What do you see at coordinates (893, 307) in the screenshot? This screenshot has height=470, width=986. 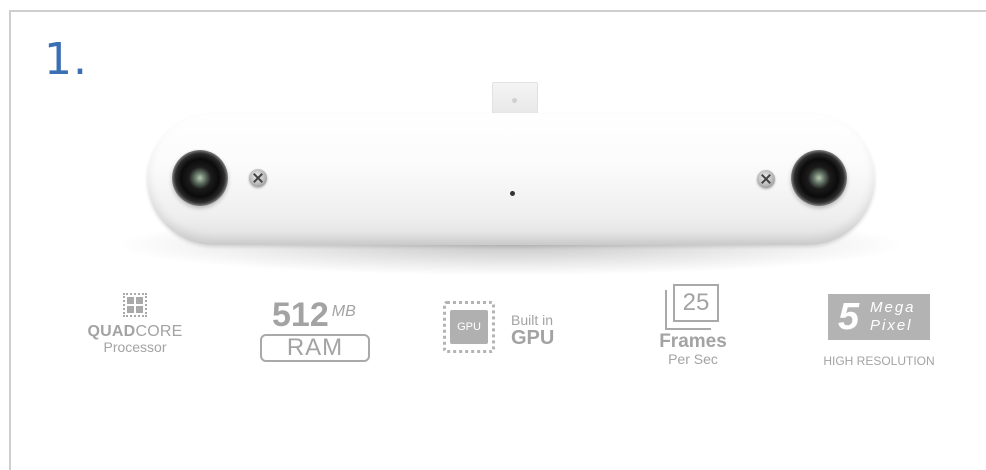 I see `mega-label: Mega` at bounding box center [893, 307].